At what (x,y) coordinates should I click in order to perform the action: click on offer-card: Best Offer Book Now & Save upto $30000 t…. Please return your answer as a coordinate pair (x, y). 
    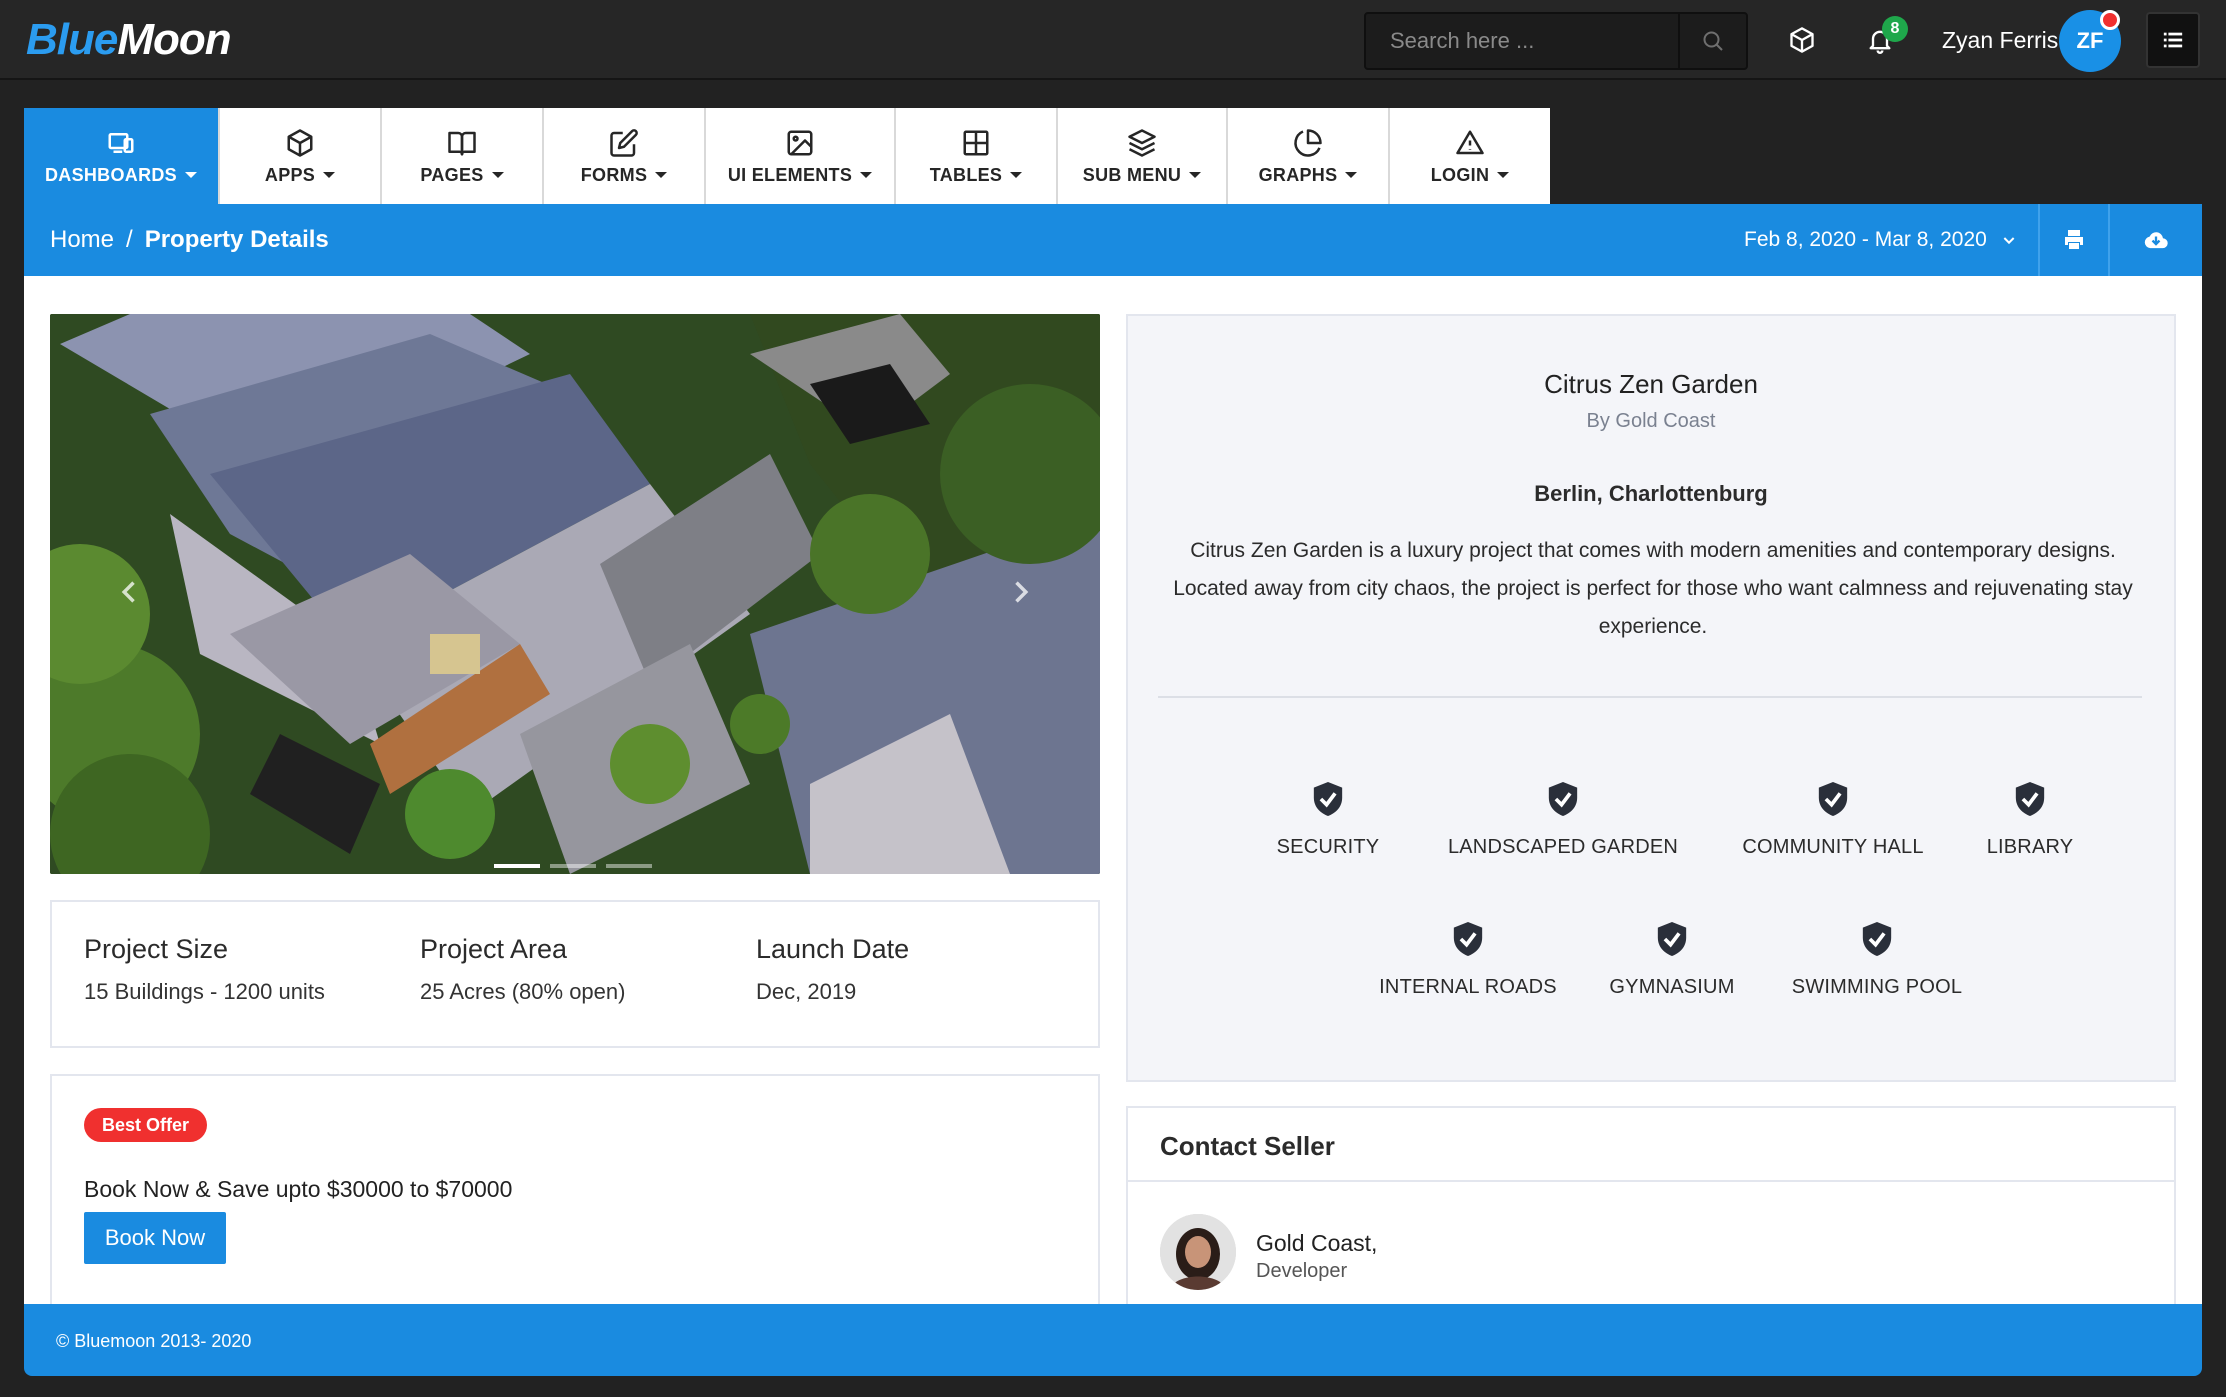
    Looking at the image, I should click on (575, 1189).